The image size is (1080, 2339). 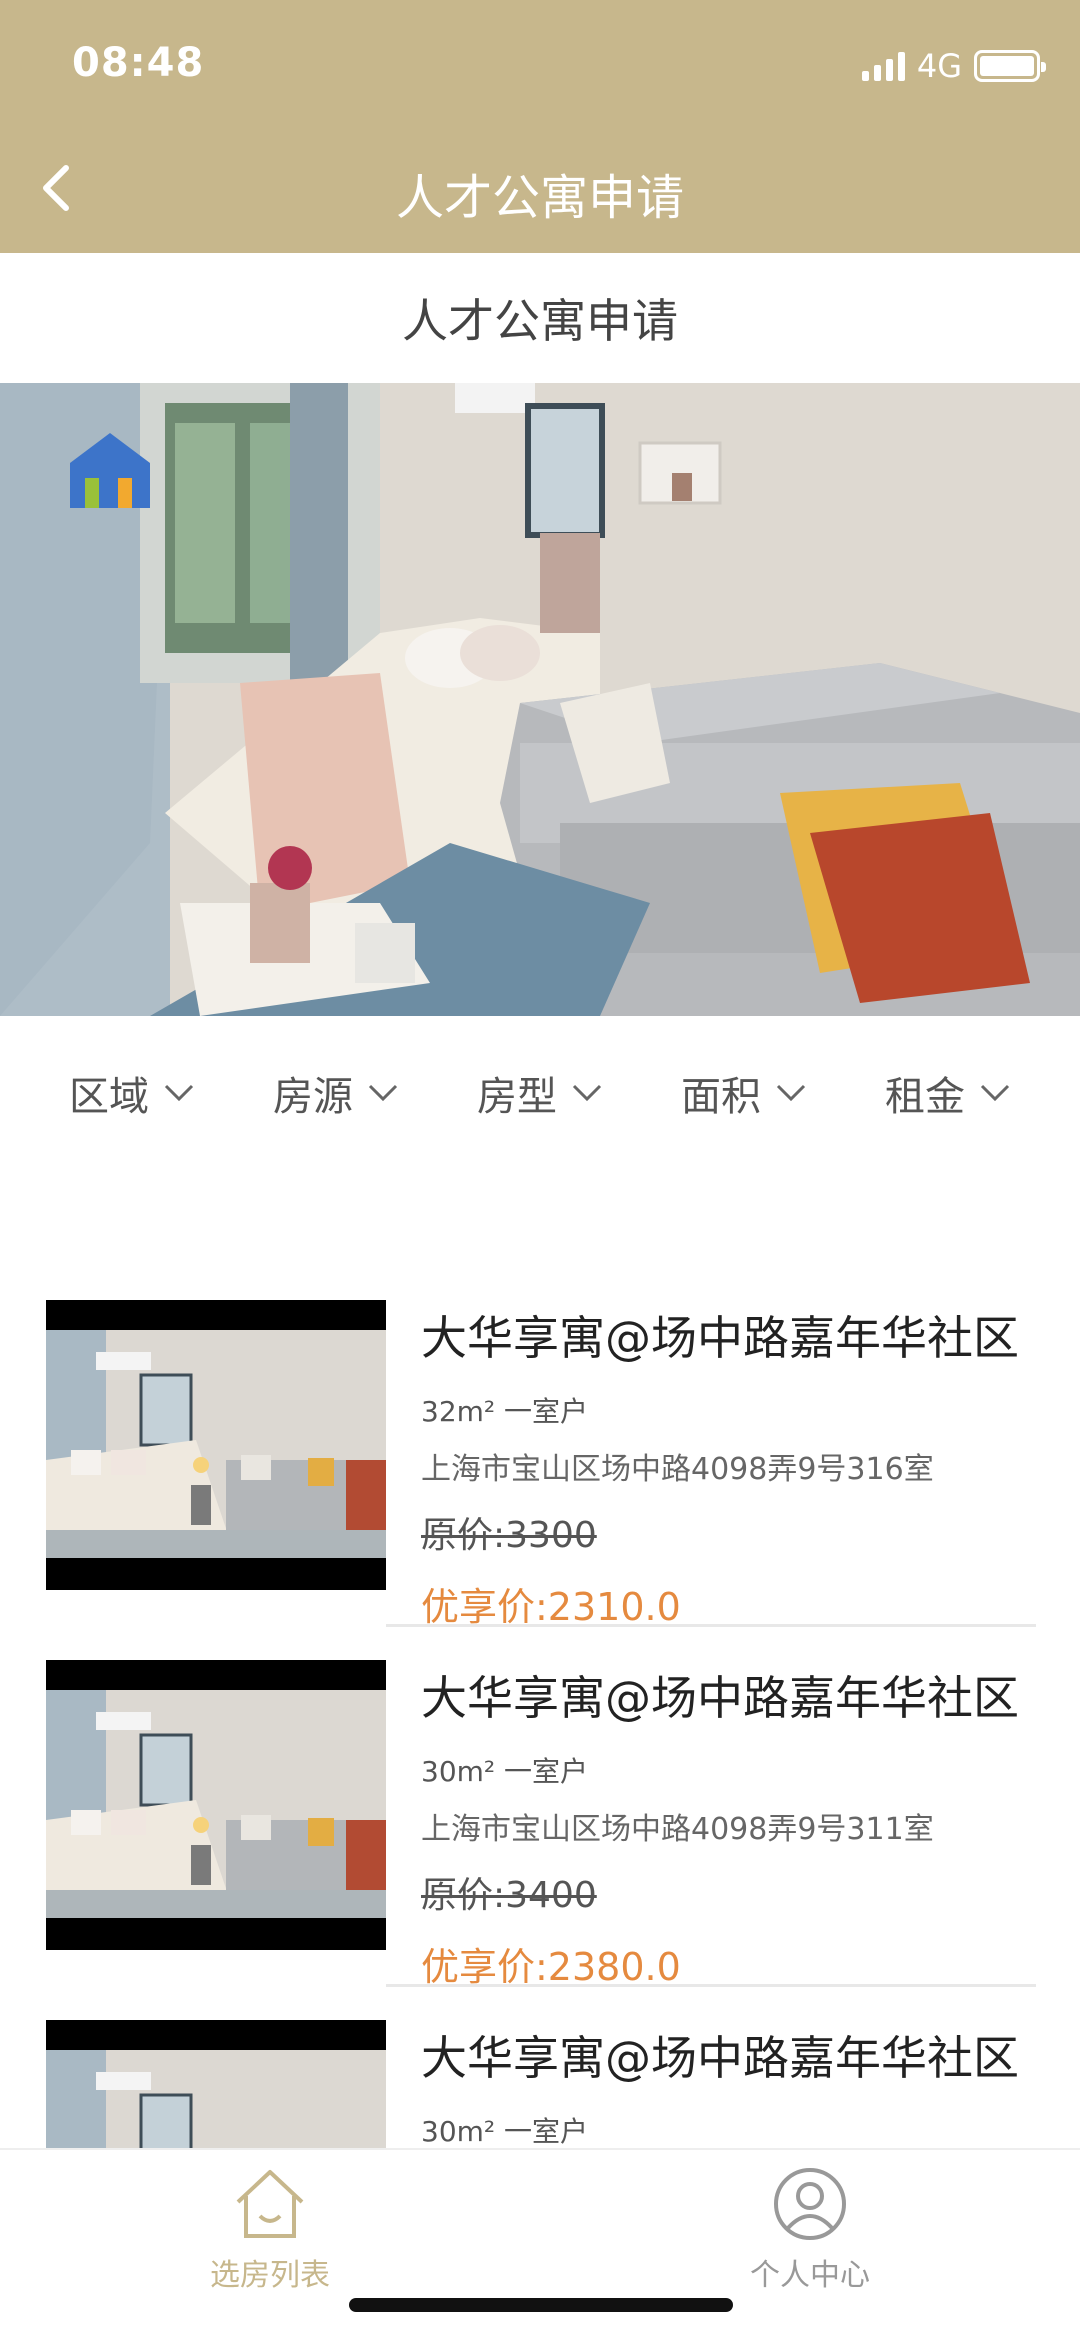 What do you see at coordinates (509, 1535) in the screenshot?
I see `listing-original-price: 原价:3300` at bounding box center [509, 1535].